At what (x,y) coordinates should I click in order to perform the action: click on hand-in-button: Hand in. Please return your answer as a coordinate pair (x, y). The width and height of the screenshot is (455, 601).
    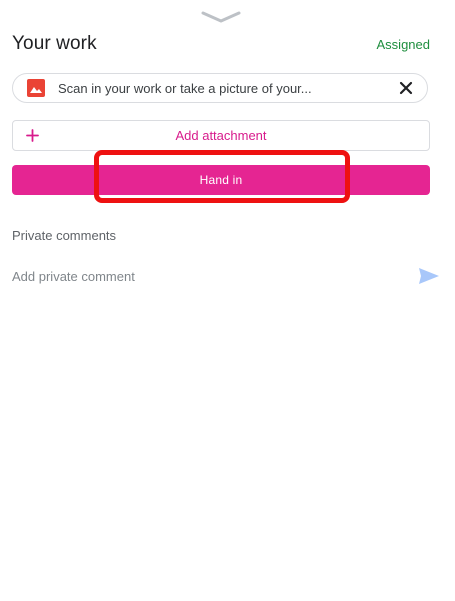
    Looking at the image, I should click on (221, 180).